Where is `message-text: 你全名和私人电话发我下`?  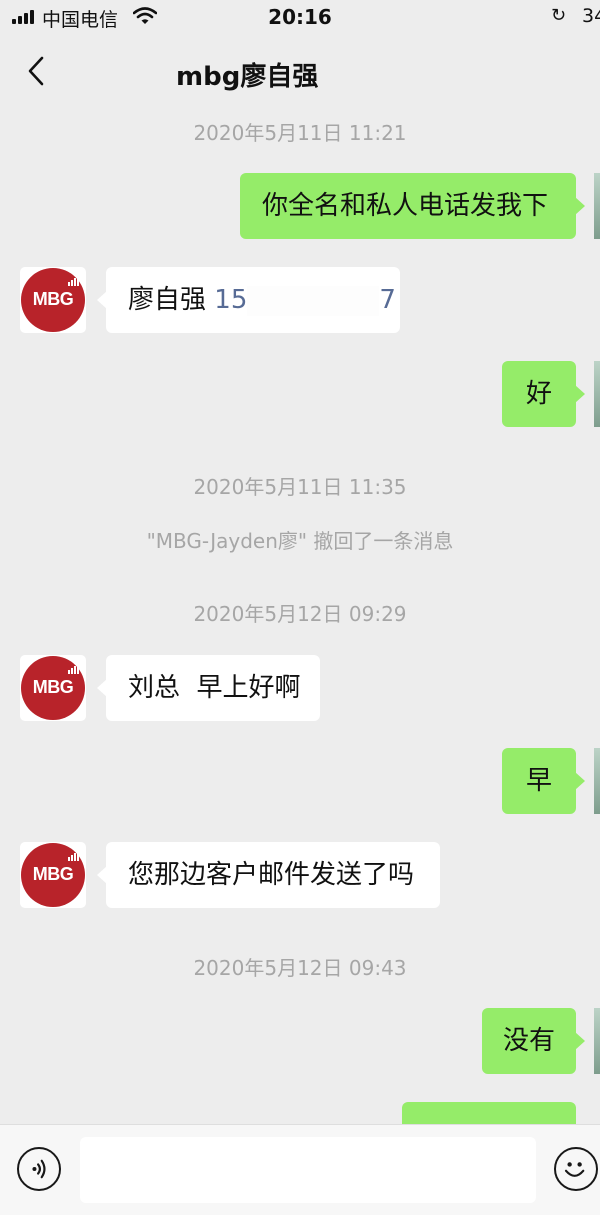 message-text: 你全名和私人电话发我下 is located at coordinates (405, 206).